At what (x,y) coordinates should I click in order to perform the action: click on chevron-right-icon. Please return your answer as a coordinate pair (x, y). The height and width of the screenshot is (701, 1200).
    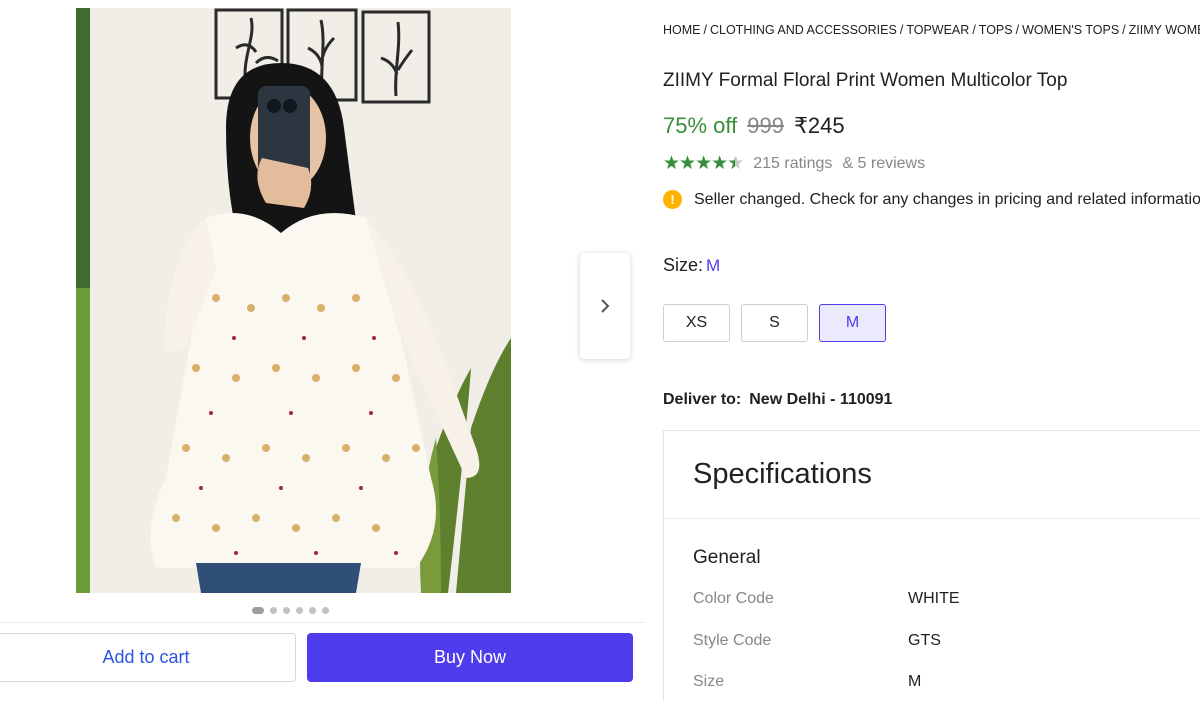
    Looking at the image, I should click on (605, 306).